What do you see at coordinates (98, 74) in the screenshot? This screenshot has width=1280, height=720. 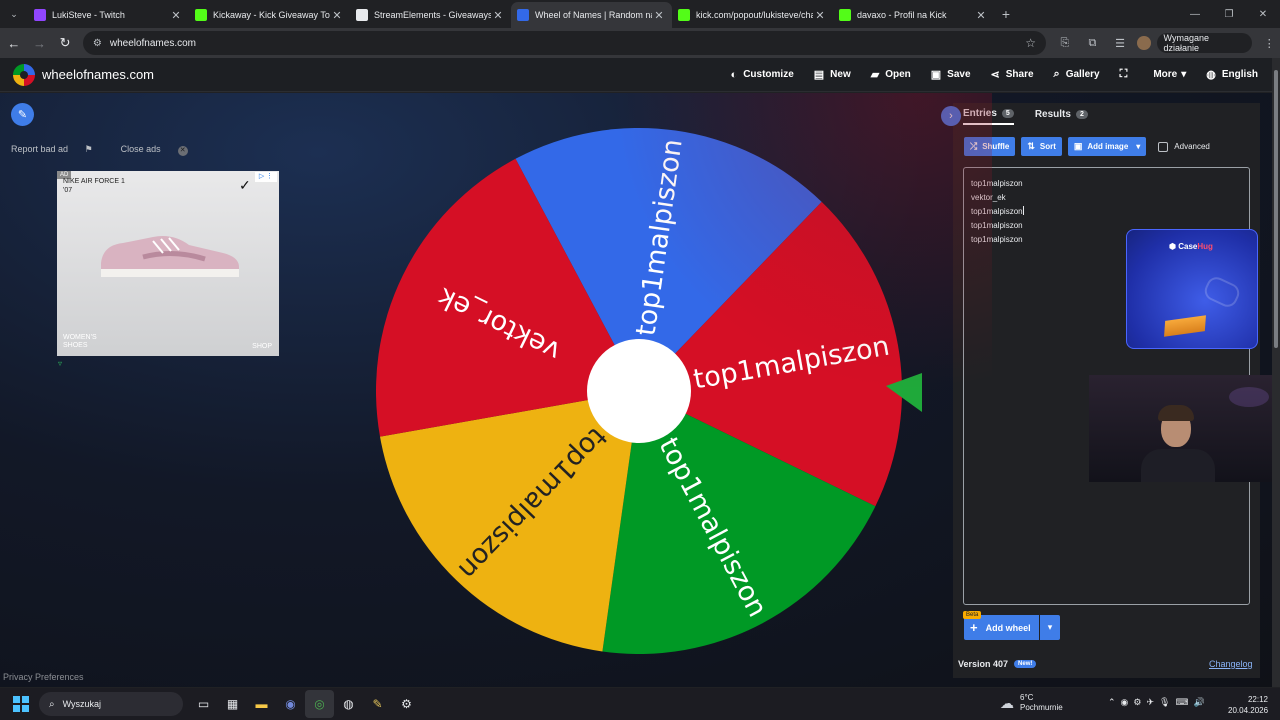 I see `site-logo-text: wheelofnames.com` at bounding box center [98, 74].